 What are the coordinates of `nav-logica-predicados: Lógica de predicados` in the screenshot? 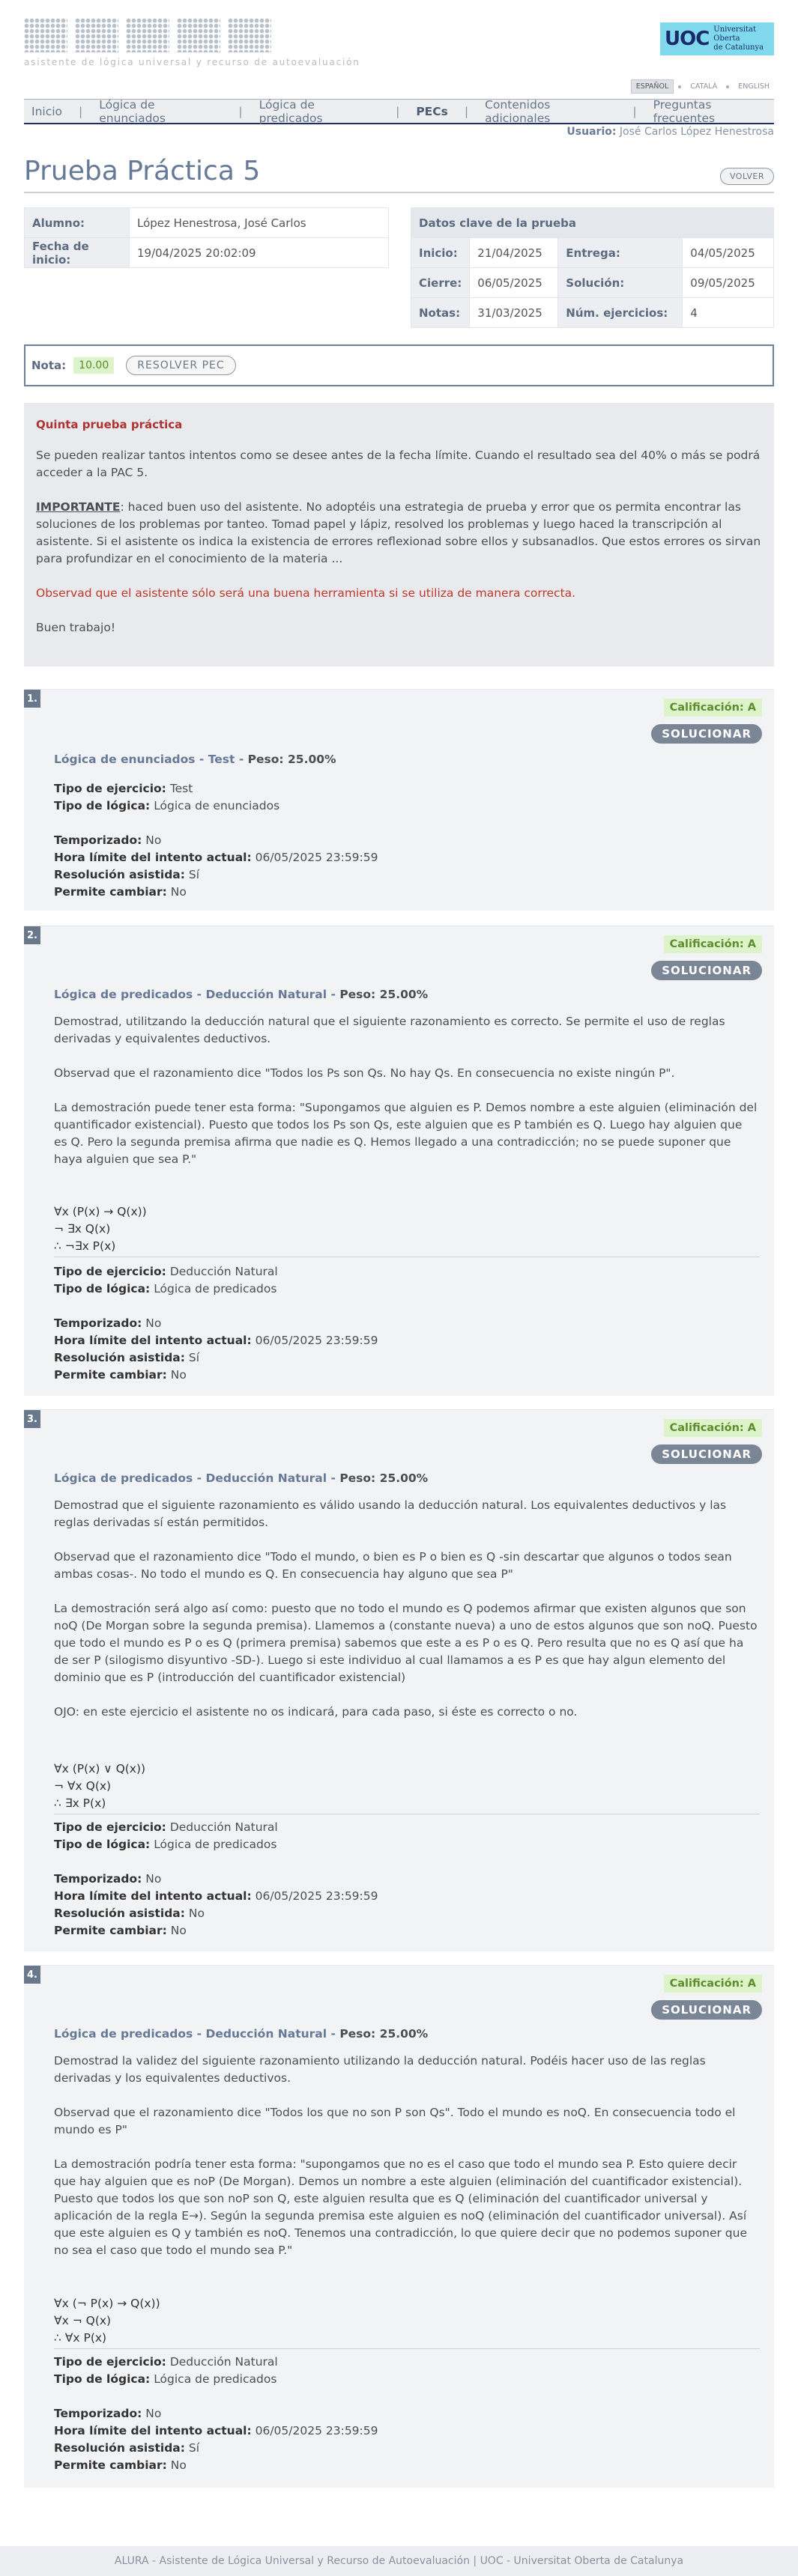 It's located at (319, 111).